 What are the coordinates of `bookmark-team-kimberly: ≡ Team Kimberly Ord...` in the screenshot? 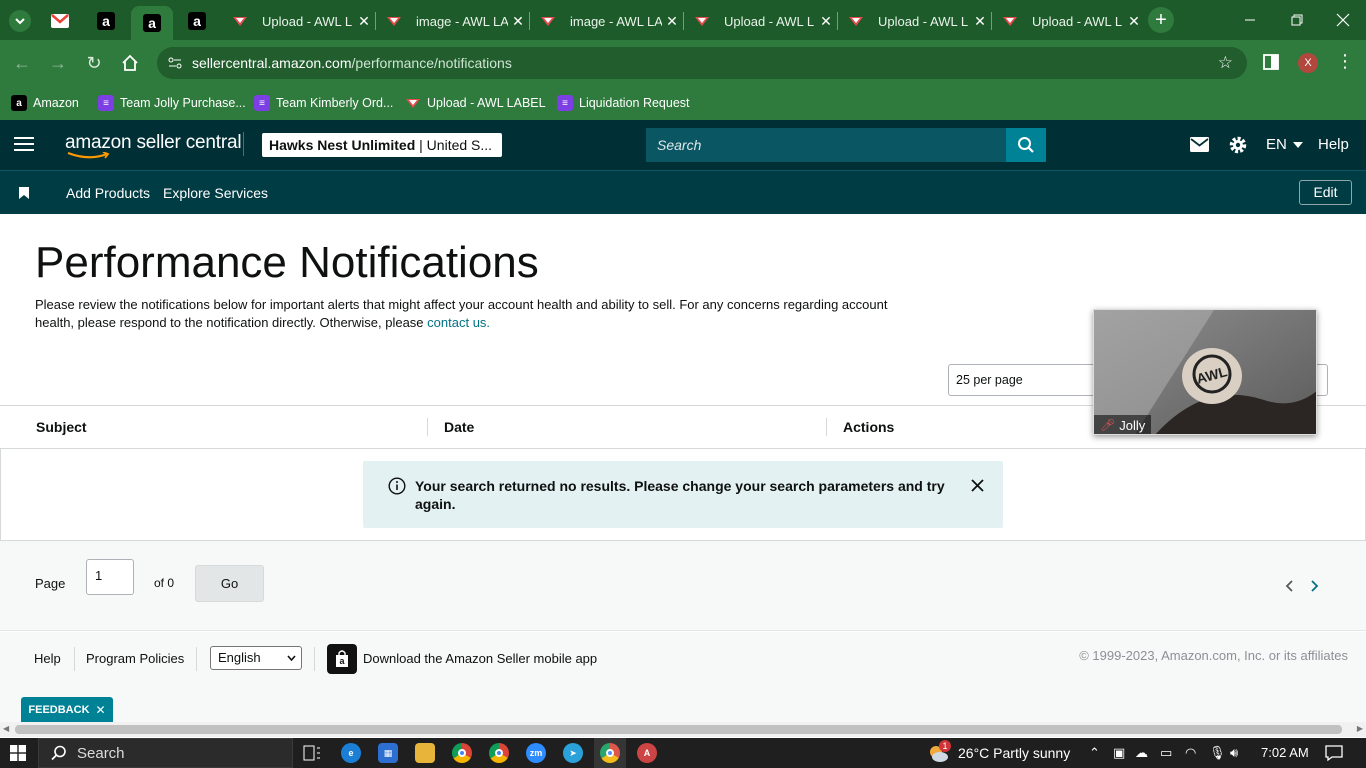 It's located at (323, 103).